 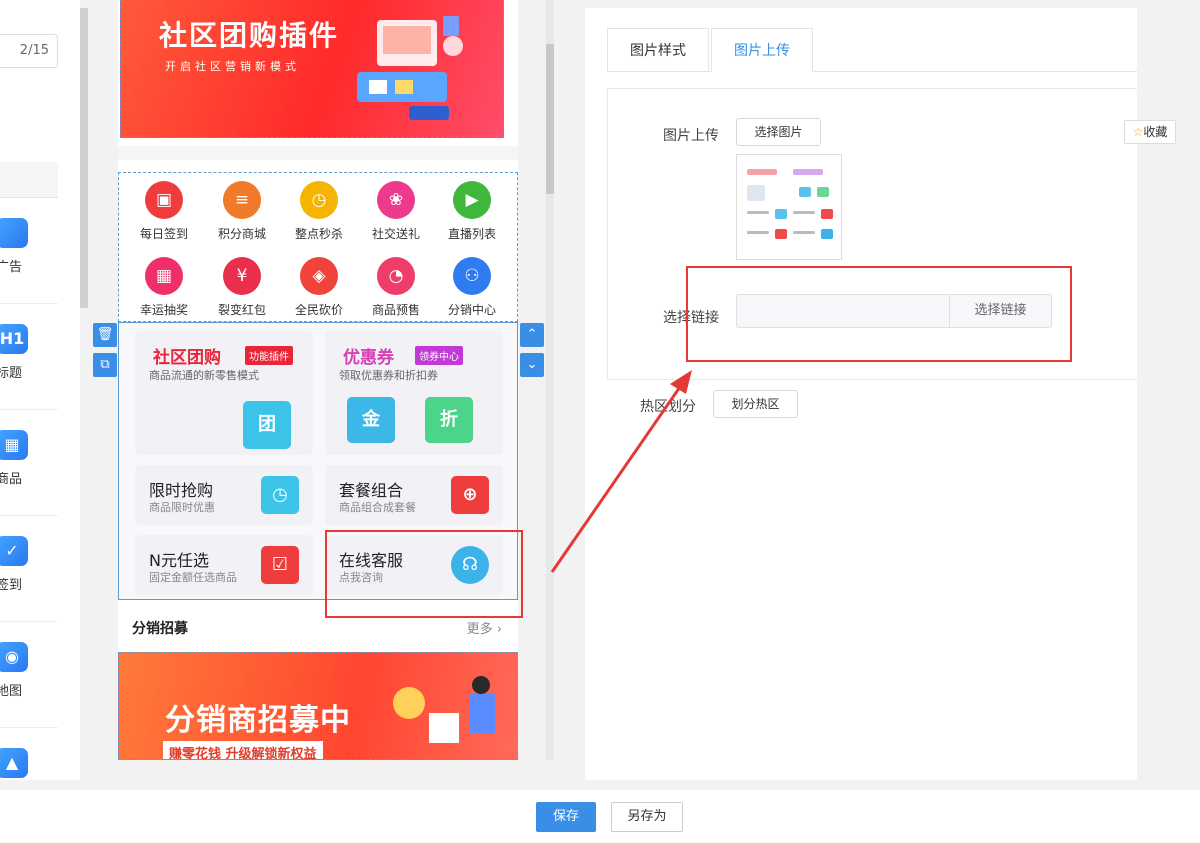 I want to click on alarm-clock-icon: ◷, so click(x=319, y=200).